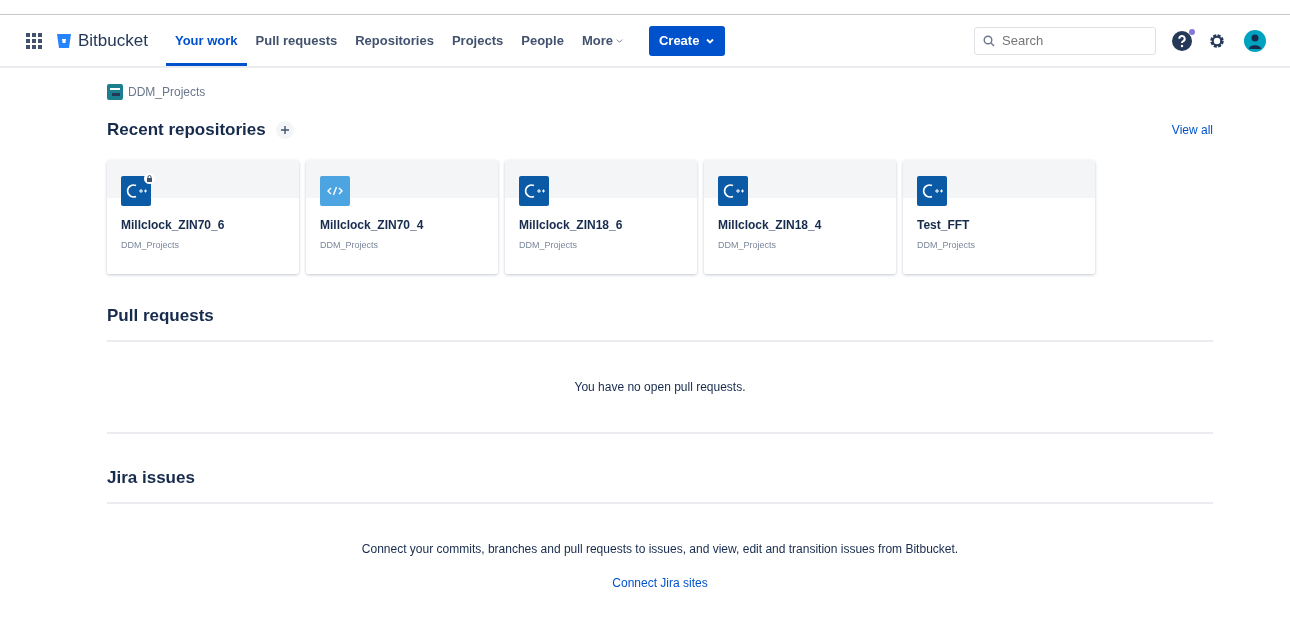 The height and width of the screenshot is (629, 1290). What do you see at coordinates (402, 217) in the screenshot?
I see `repository-card: Millclock_ZIN70_4 DDM_Projects` at bounding box center [402, 217].